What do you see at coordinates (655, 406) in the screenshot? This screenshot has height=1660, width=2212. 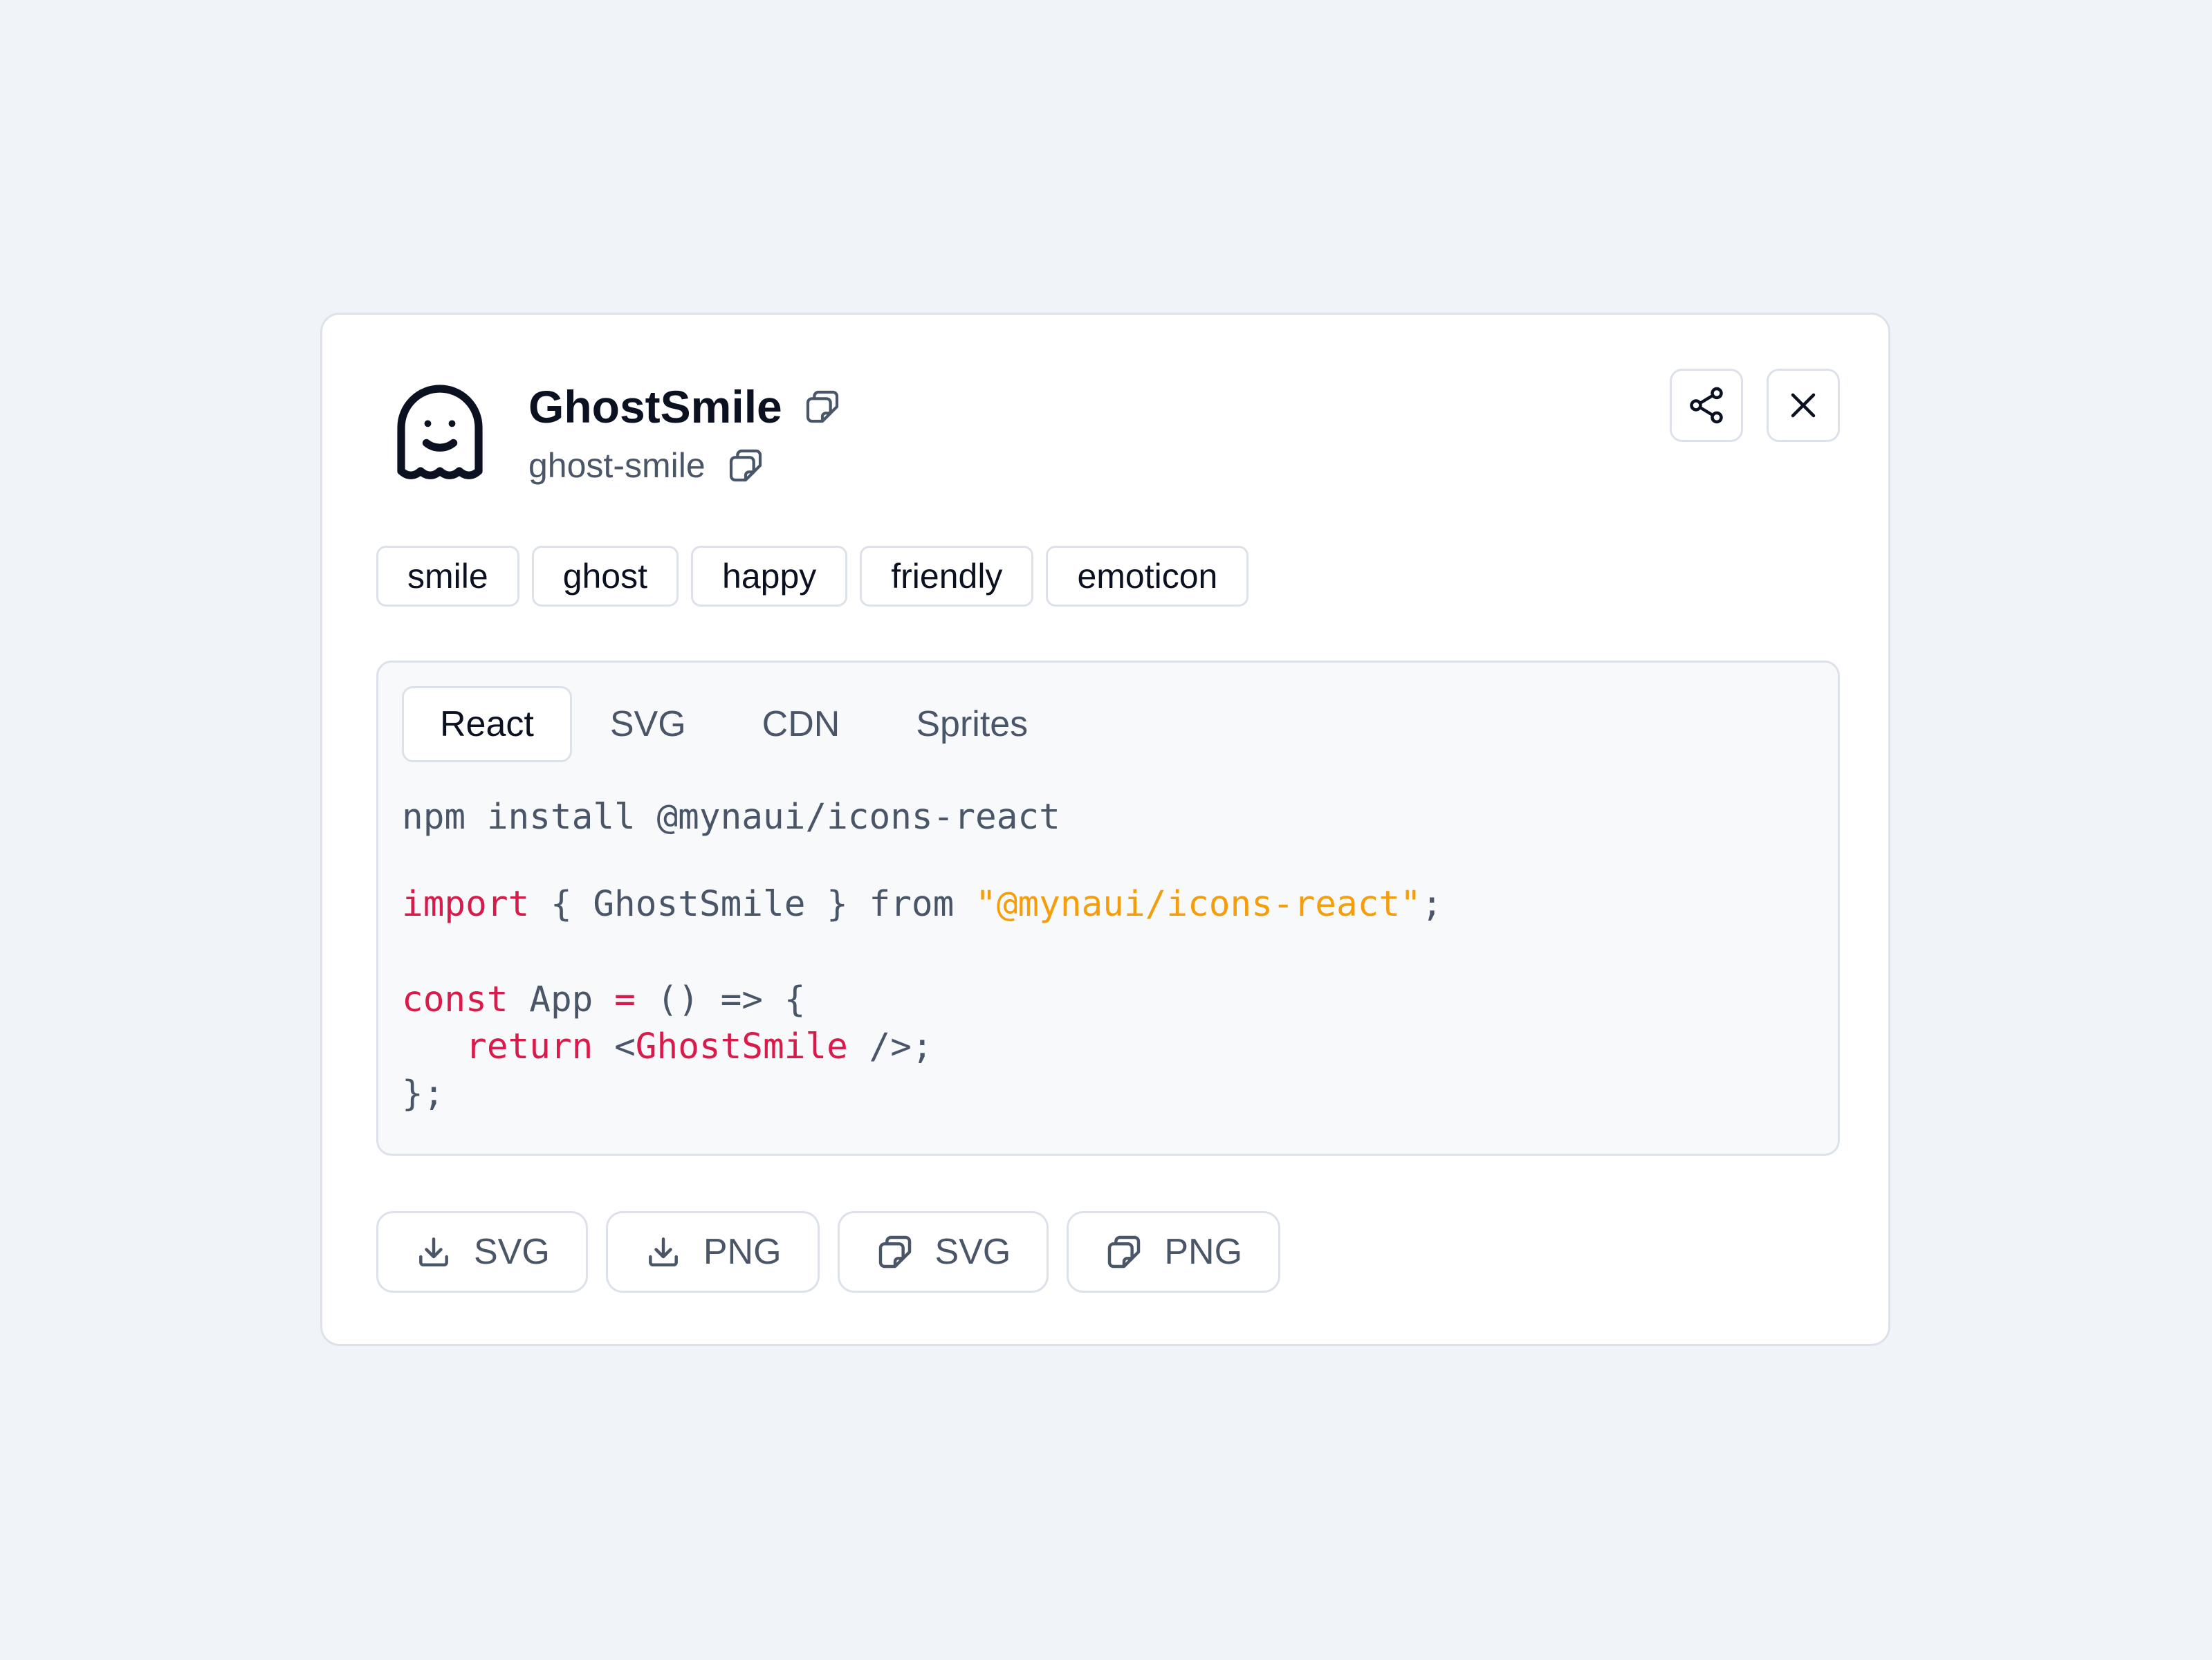 I see `icon-name: GhostSmile` at bounding box center [655, 406].